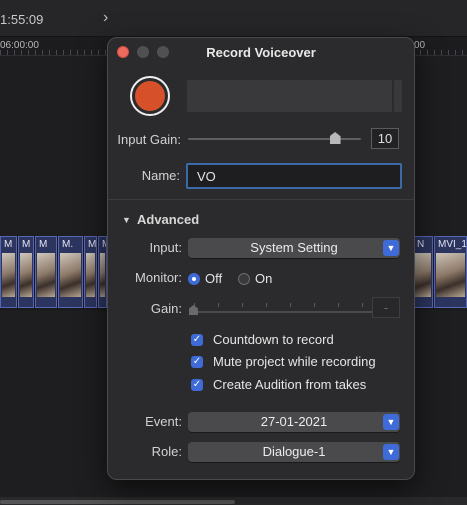 The width and height of the screenshot is (467, 505). I want to click on audio-level-meter-peak, so click(398, 96).